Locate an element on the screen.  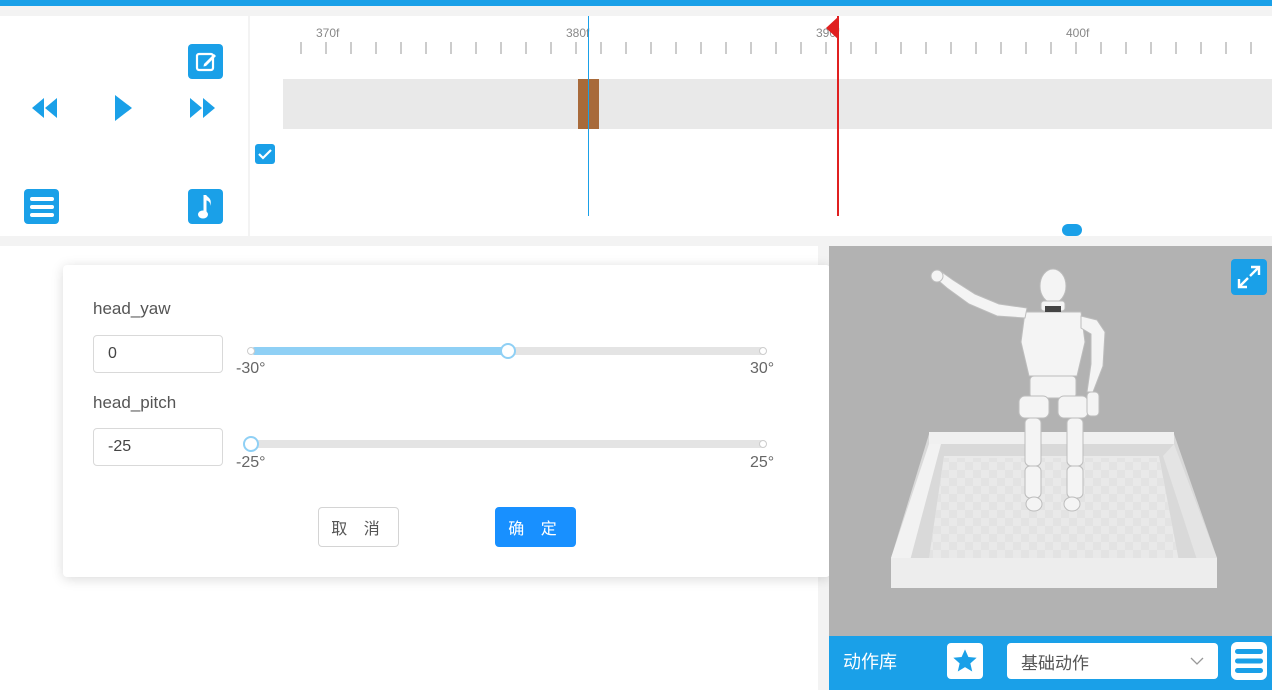
head-yaw-min-label: -30° is located at coordinates (251, 368).